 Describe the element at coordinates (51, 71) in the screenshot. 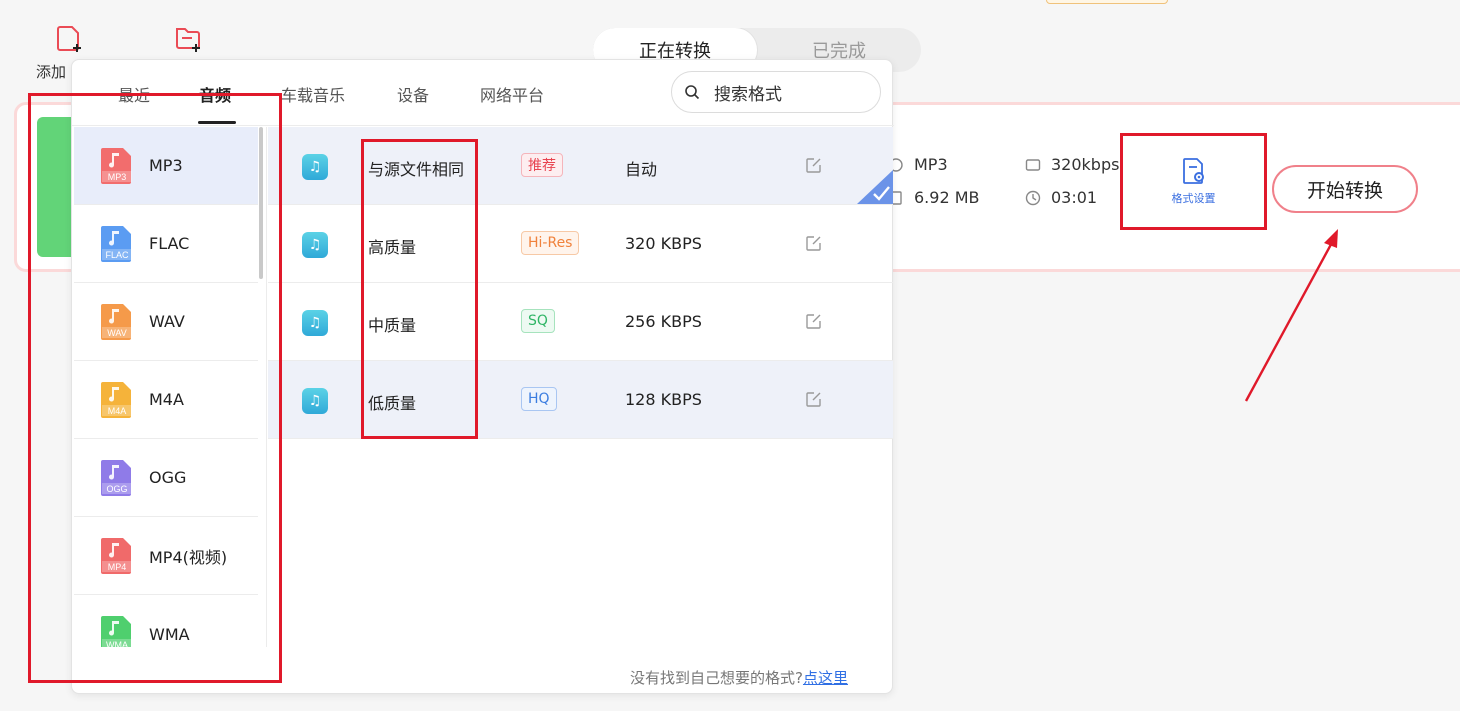

I see `add-file-label: 添加` at that location.